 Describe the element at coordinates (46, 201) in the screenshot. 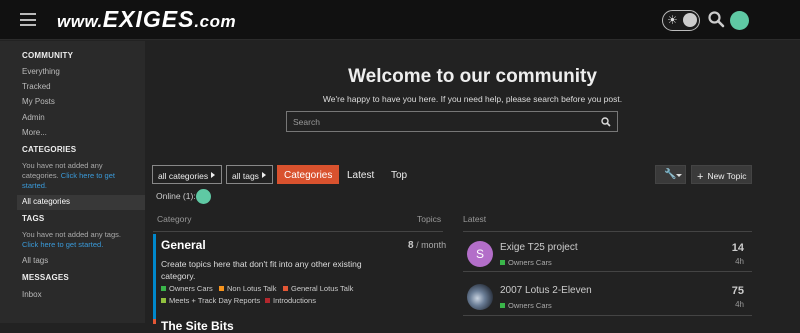

I see `sidebar-item-all-categories: All categories` at that location.